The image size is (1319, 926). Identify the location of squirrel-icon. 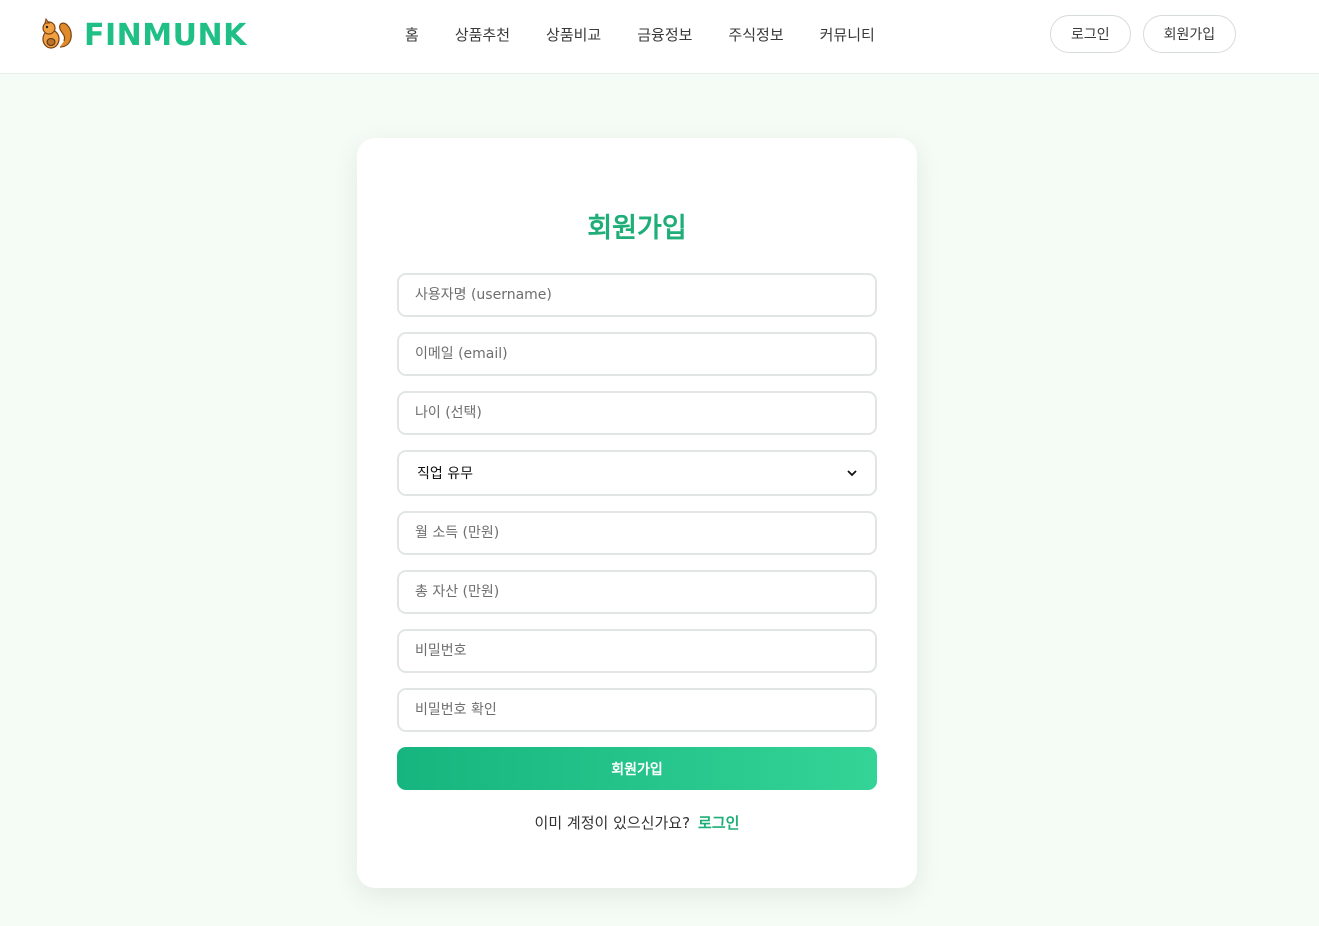
(57, 33).